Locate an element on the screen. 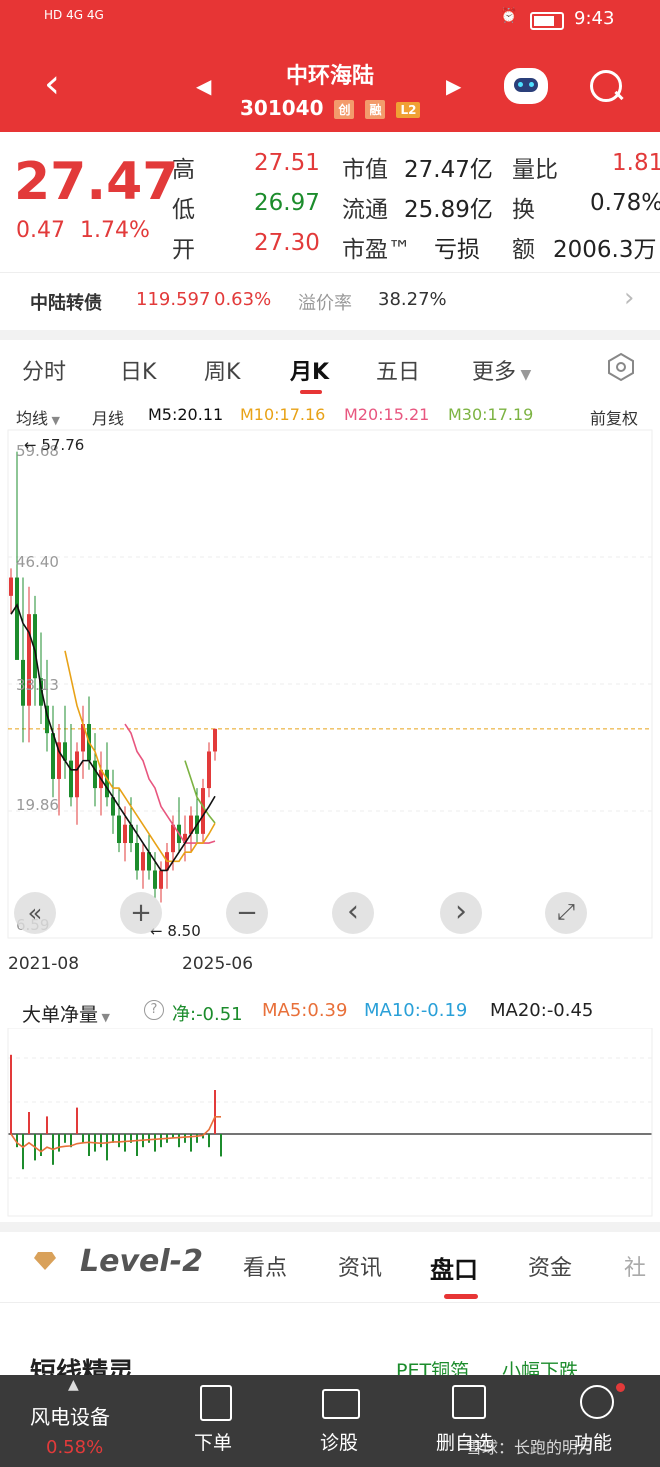 This screenshot has width=660, height=1467. order-button: 下单 is located at coordinates (213, 1441).